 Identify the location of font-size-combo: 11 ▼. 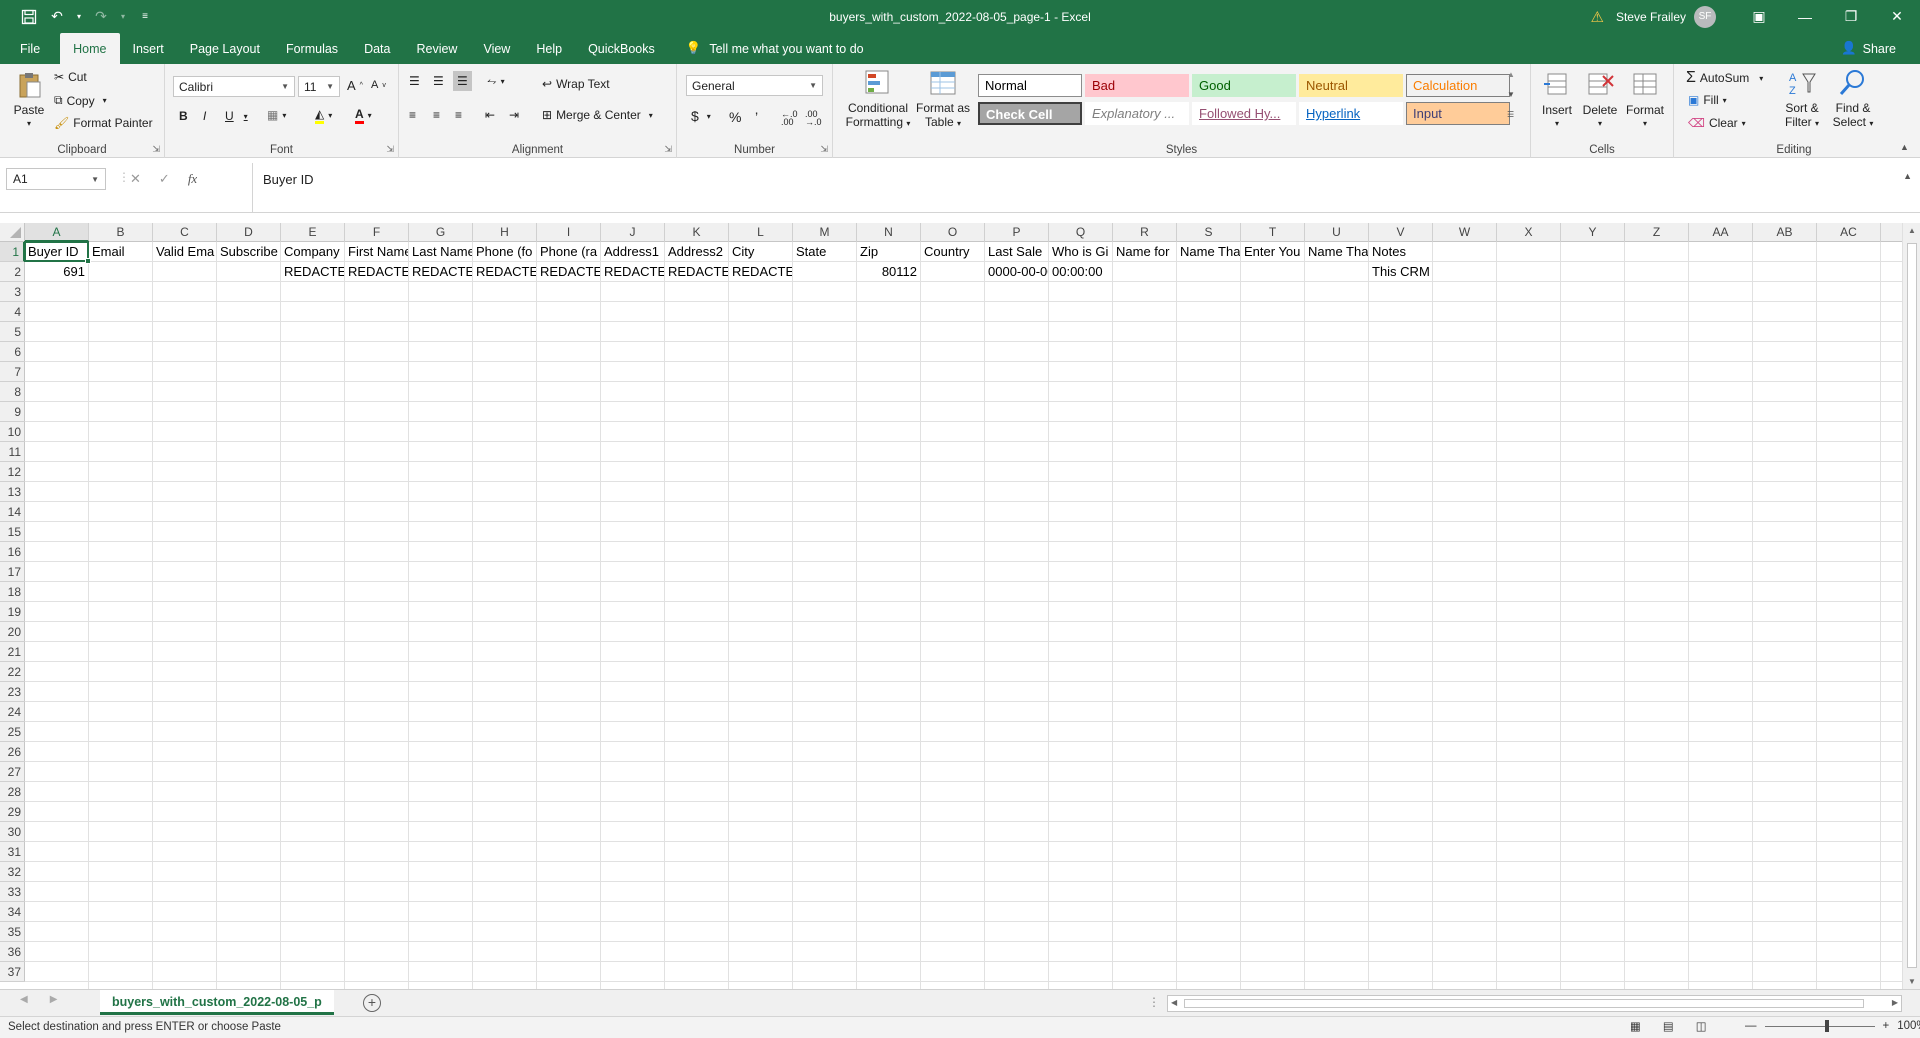
(319, 86).